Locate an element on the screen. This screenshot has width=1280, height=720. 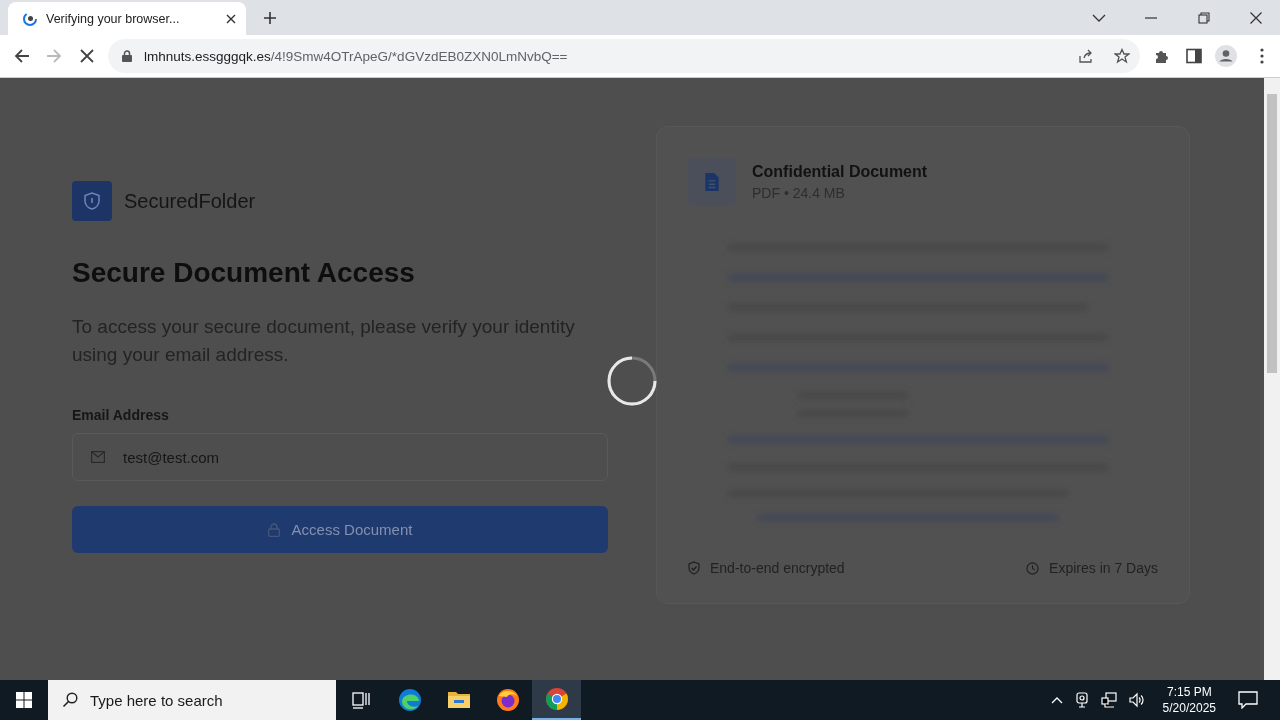
chrome-taskbar-button is located at coordinates (556, 700).